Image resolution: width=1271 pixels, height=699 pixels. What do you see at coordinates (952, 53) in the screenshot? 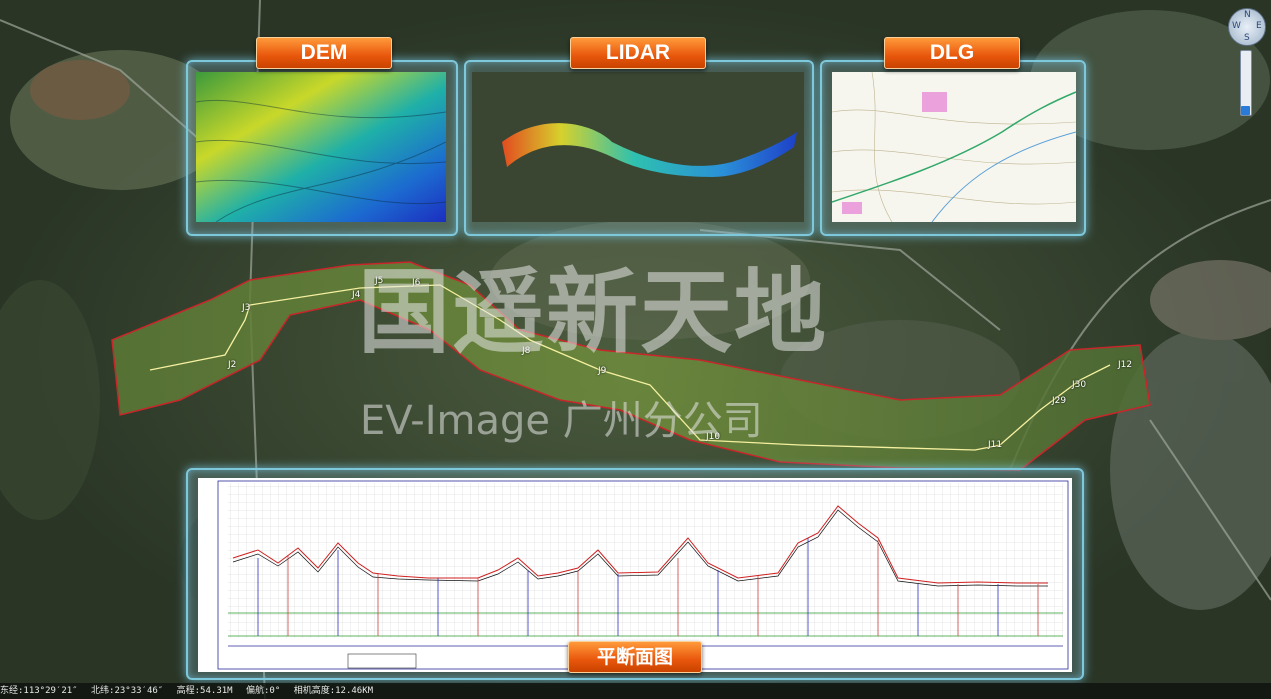
I see `dlg-tag: DLG` at bounding box center [952, 53].